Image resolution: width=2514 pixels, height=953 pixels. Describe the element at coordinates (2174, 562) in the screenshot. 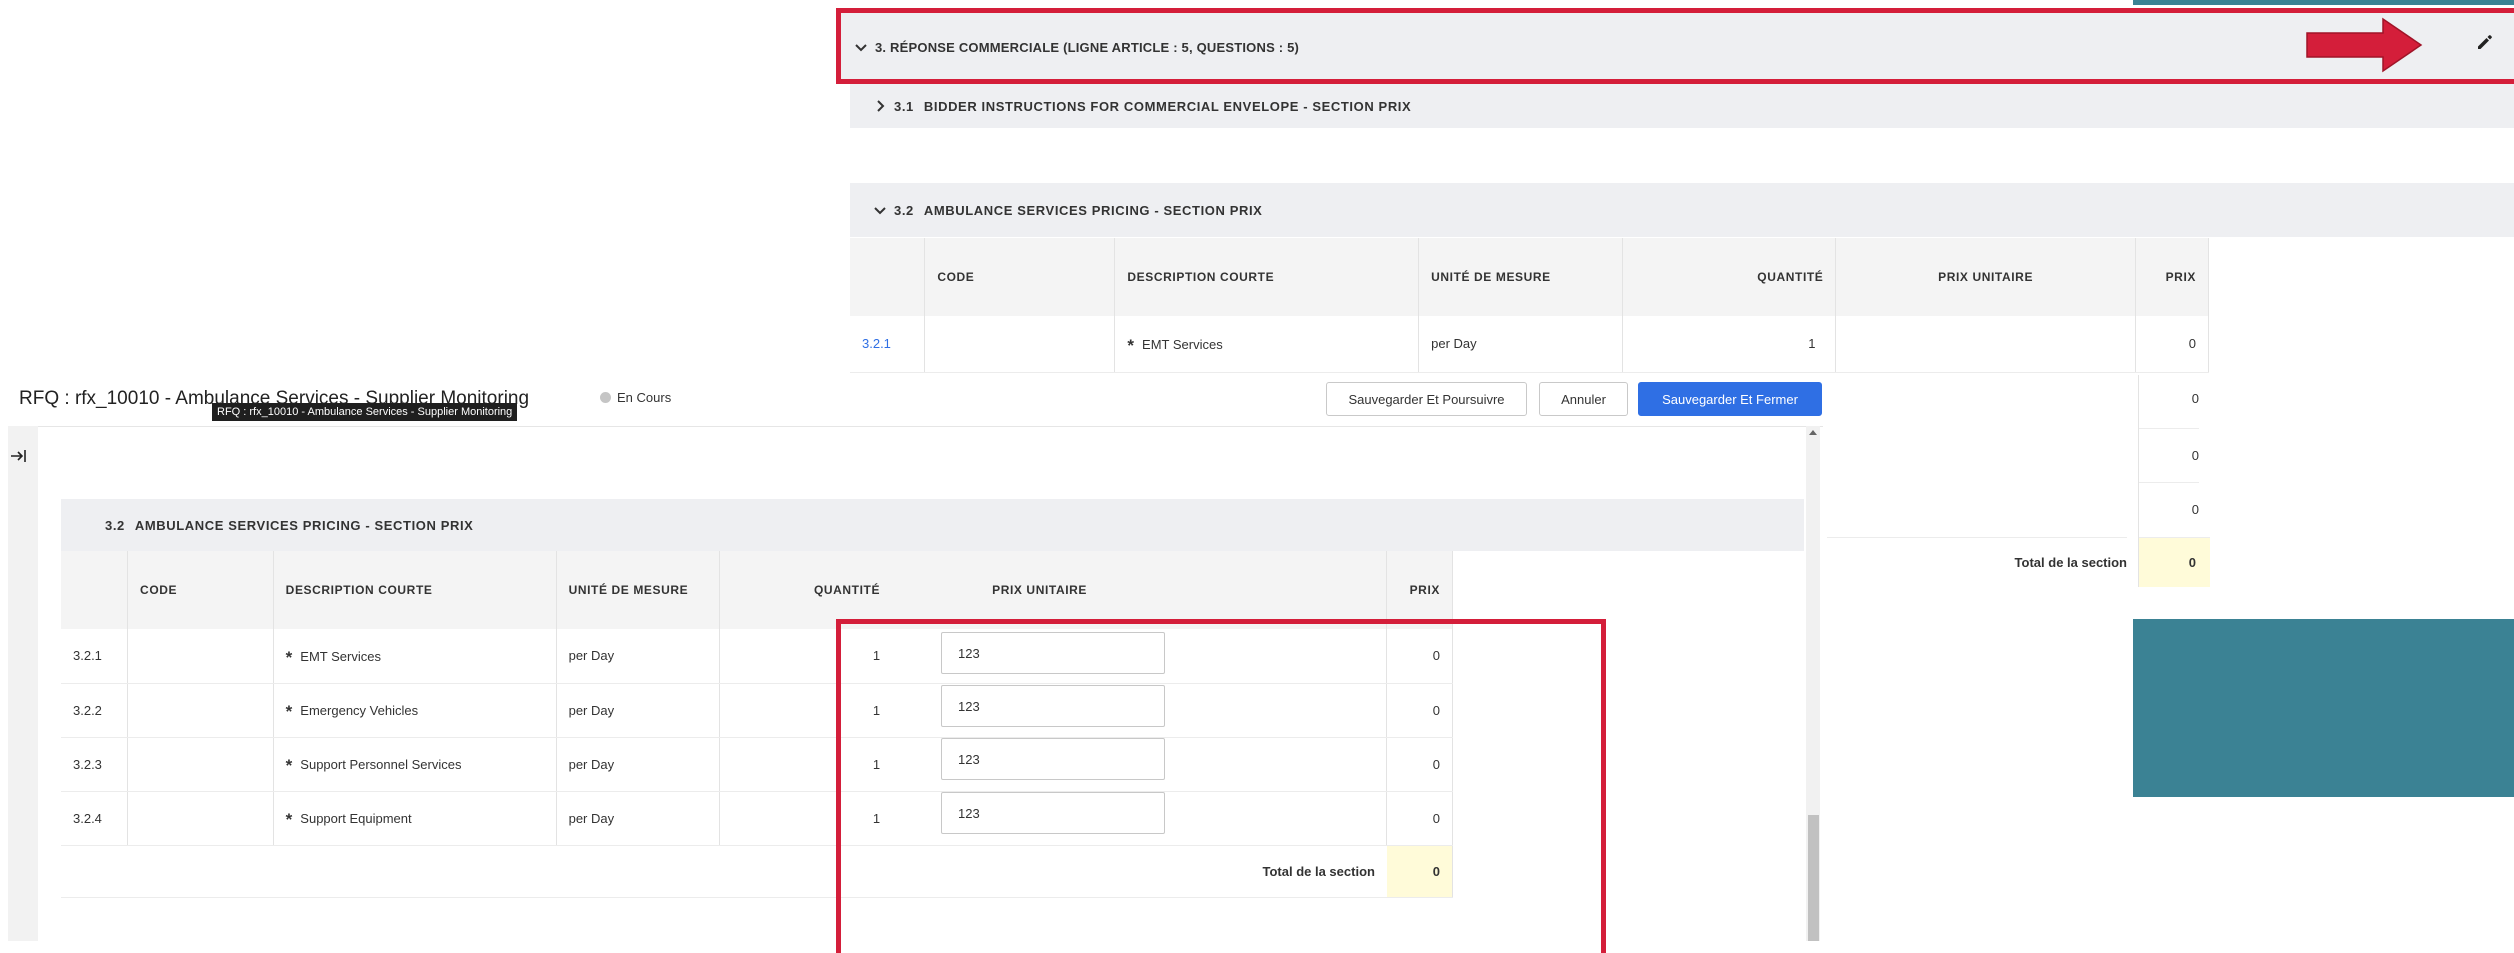

I see `bg-total-value: 0` at that location.